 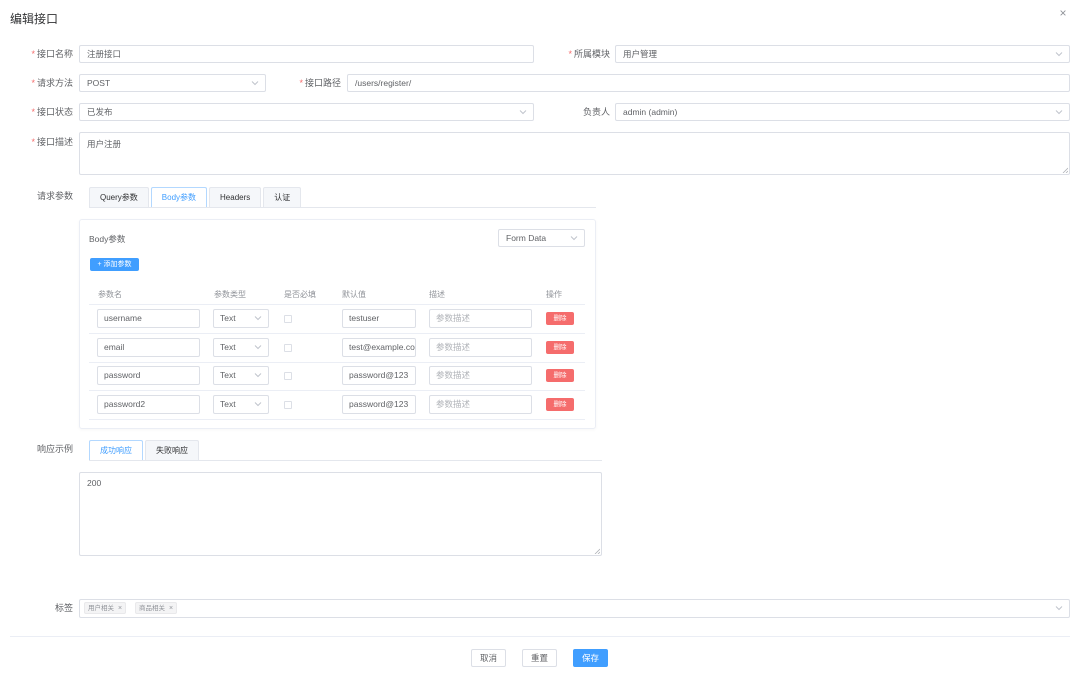 I want to click on response-textarea: 200, so click(x=340, y=514).